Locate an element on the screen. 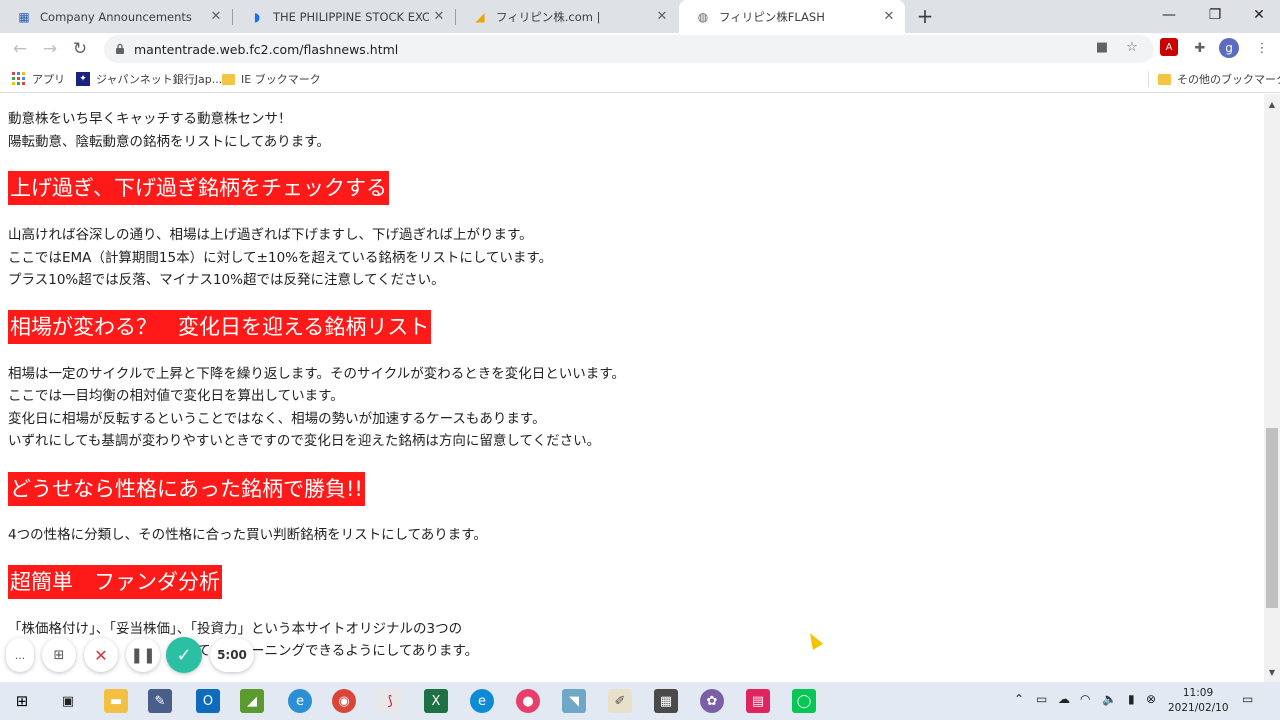 Image resolution: width=1280 pixels, height=720 pixels. section-heading: 相場が変わる？ 変化日を迎える銘柄リスト is located at coordinates (220, 327).